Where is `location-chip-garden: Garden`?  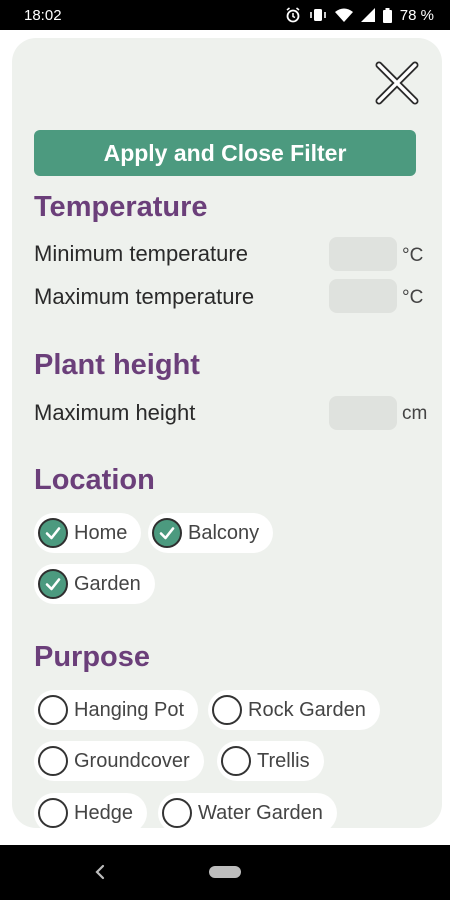
location-chip-garden: Garden is located at coordinates (94, 584).